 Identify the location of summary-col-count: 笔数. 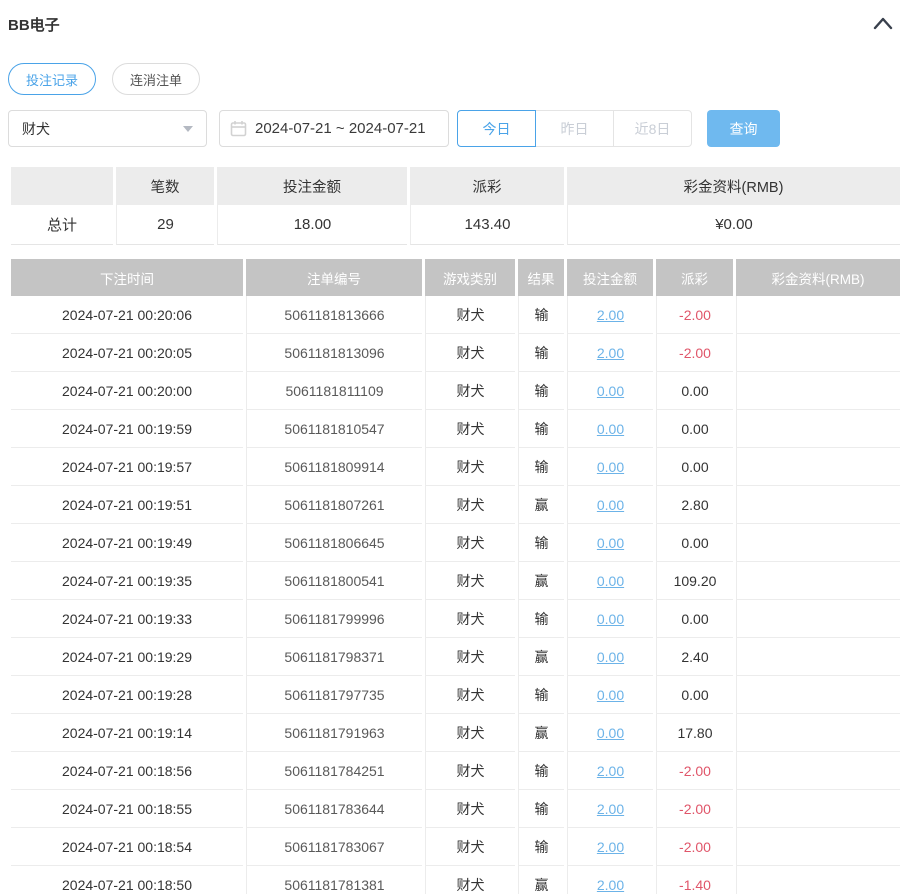
(165, 186).